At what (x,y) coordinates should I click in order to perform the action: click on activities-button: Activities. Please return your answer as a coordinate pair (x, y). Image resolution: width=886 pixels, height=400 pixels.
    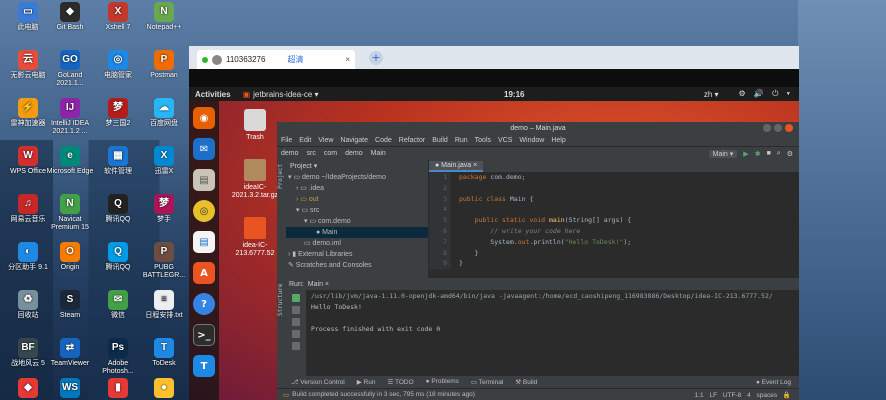
    Looking at the image, I should click on (213, 94).